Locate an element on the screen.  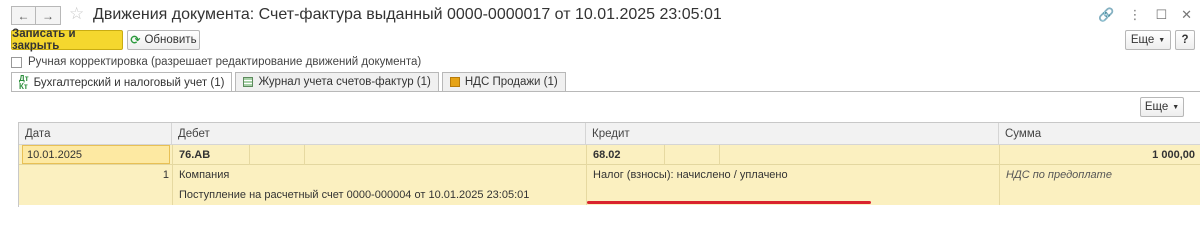
amount-cell: 1 000,00 is located at coordinates (1097, 155).